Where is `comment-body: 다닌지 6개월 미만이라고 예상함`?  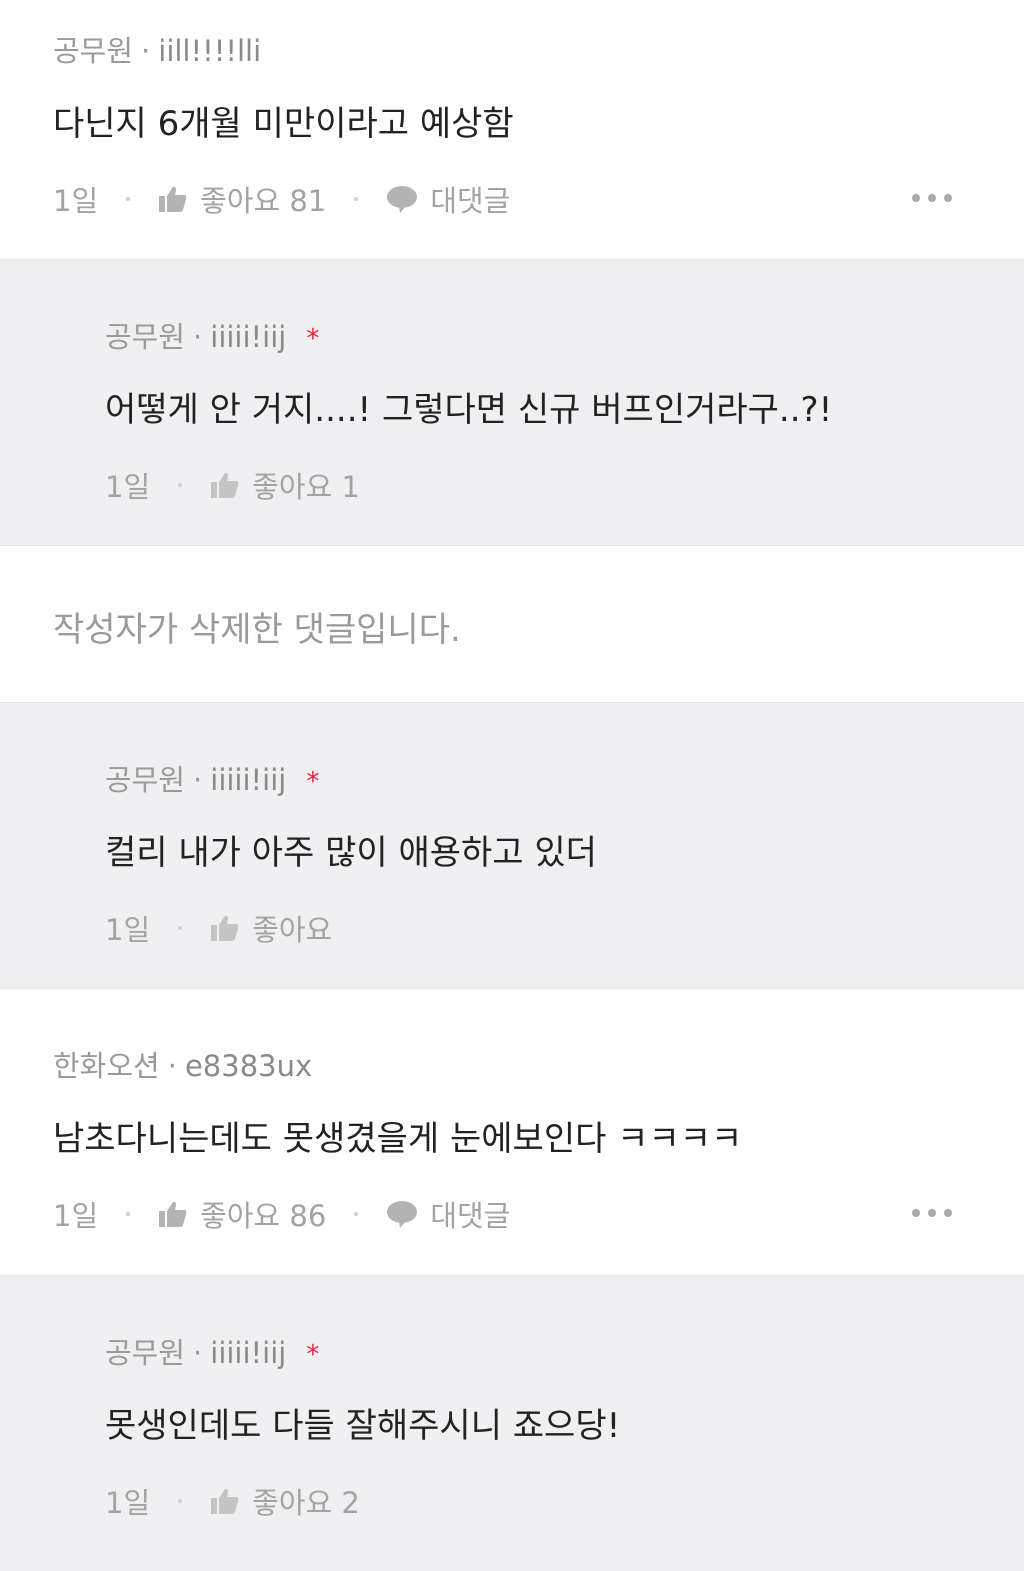
comment-body: 다닌지 6개월 미만이라고 예상함 is located at coordinates (283, 124).